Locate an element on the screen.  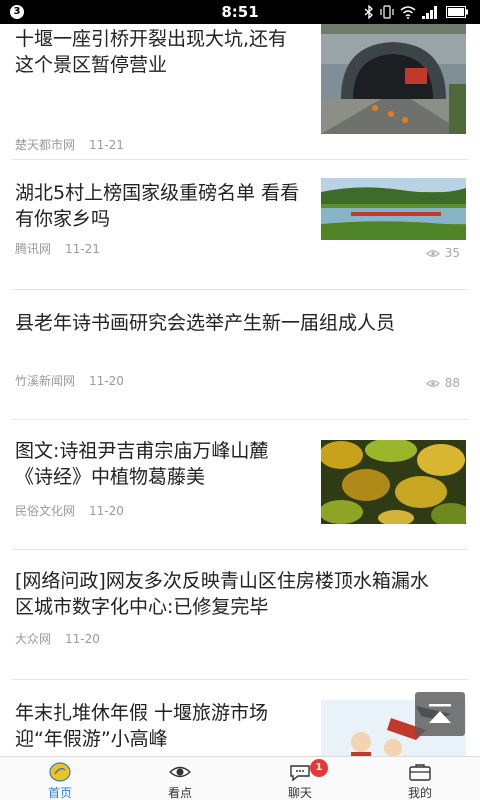
bottom-navigation: 首页 看点 聊天 1 我的 is located at coordinates (240, 778).